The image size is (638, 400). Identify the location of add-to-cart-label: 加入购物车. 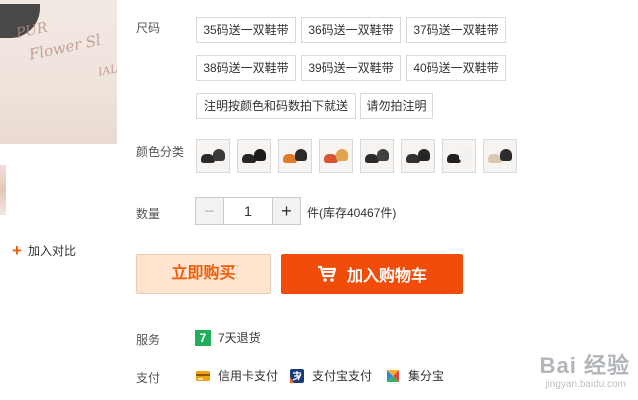
(386, 276).